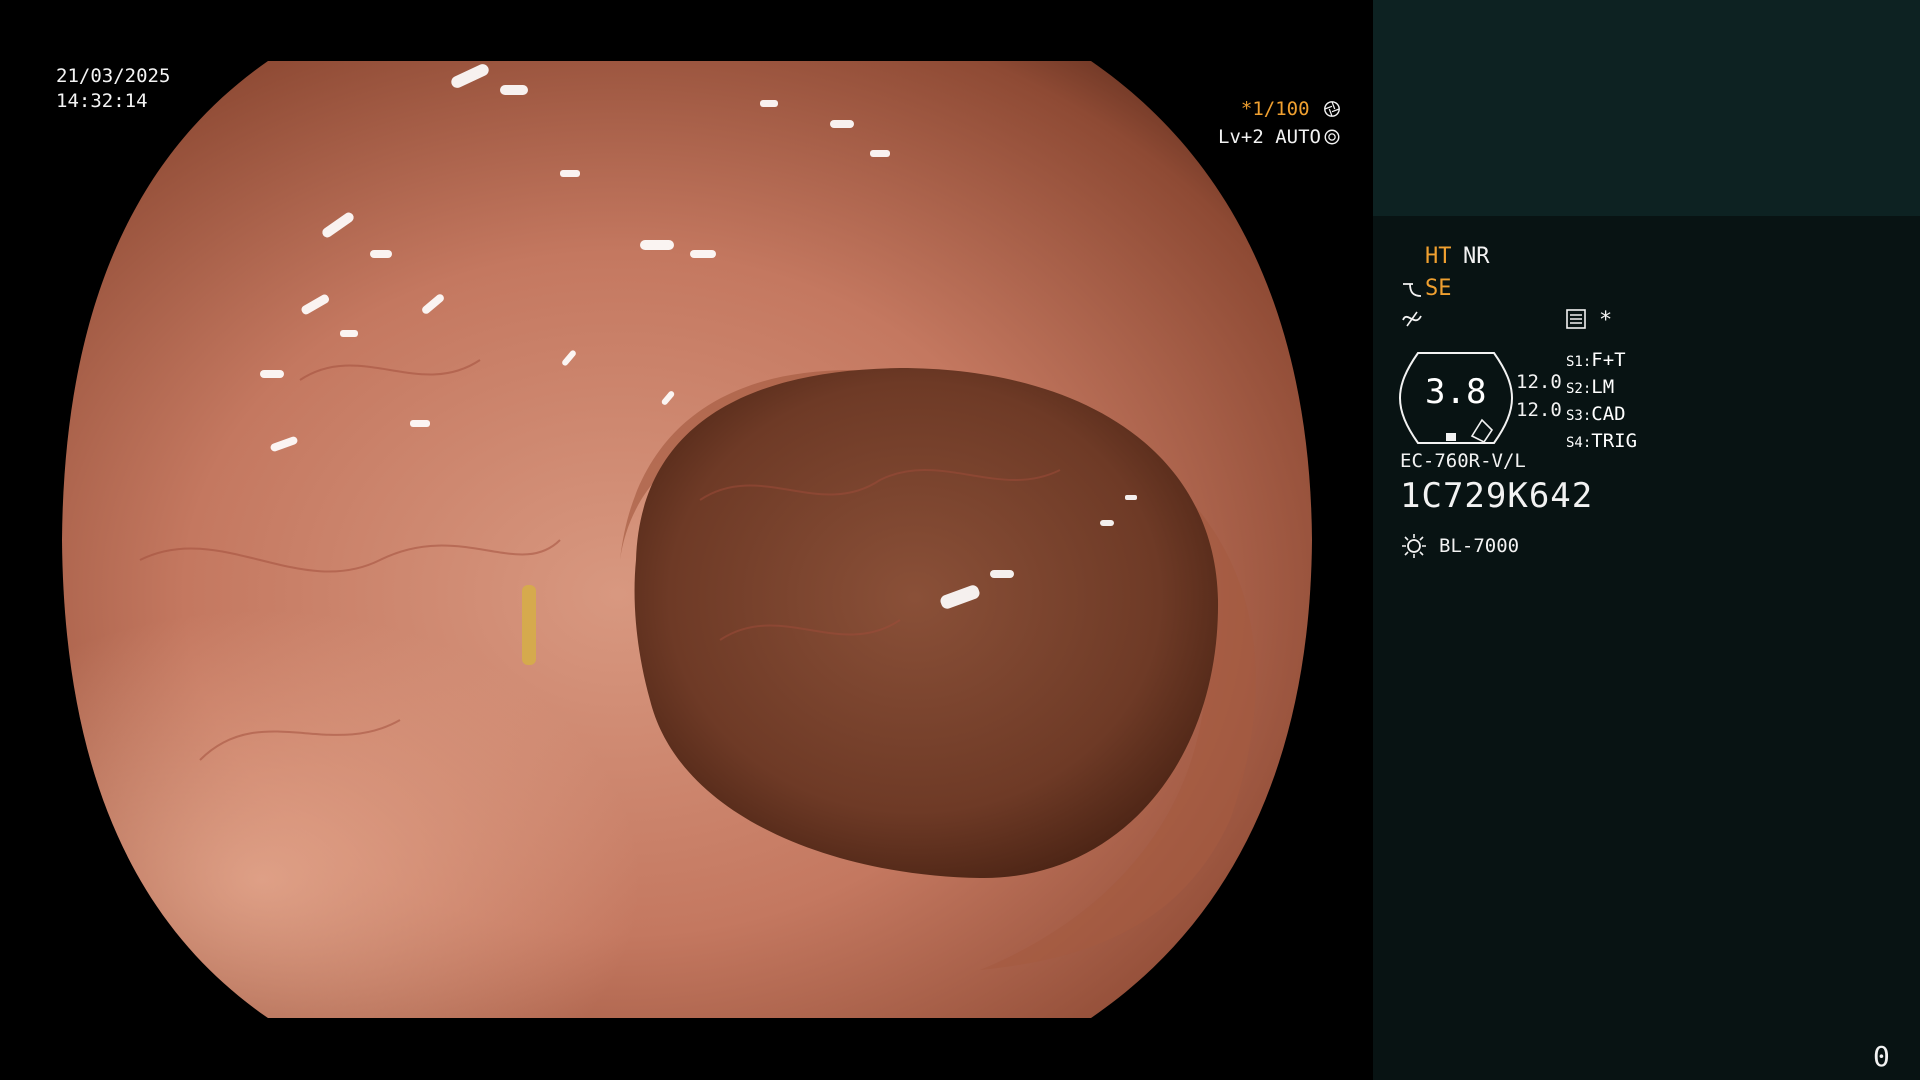  I want to click on datetime-display: 21/03/2025 14:32:14, so click(113, 89).